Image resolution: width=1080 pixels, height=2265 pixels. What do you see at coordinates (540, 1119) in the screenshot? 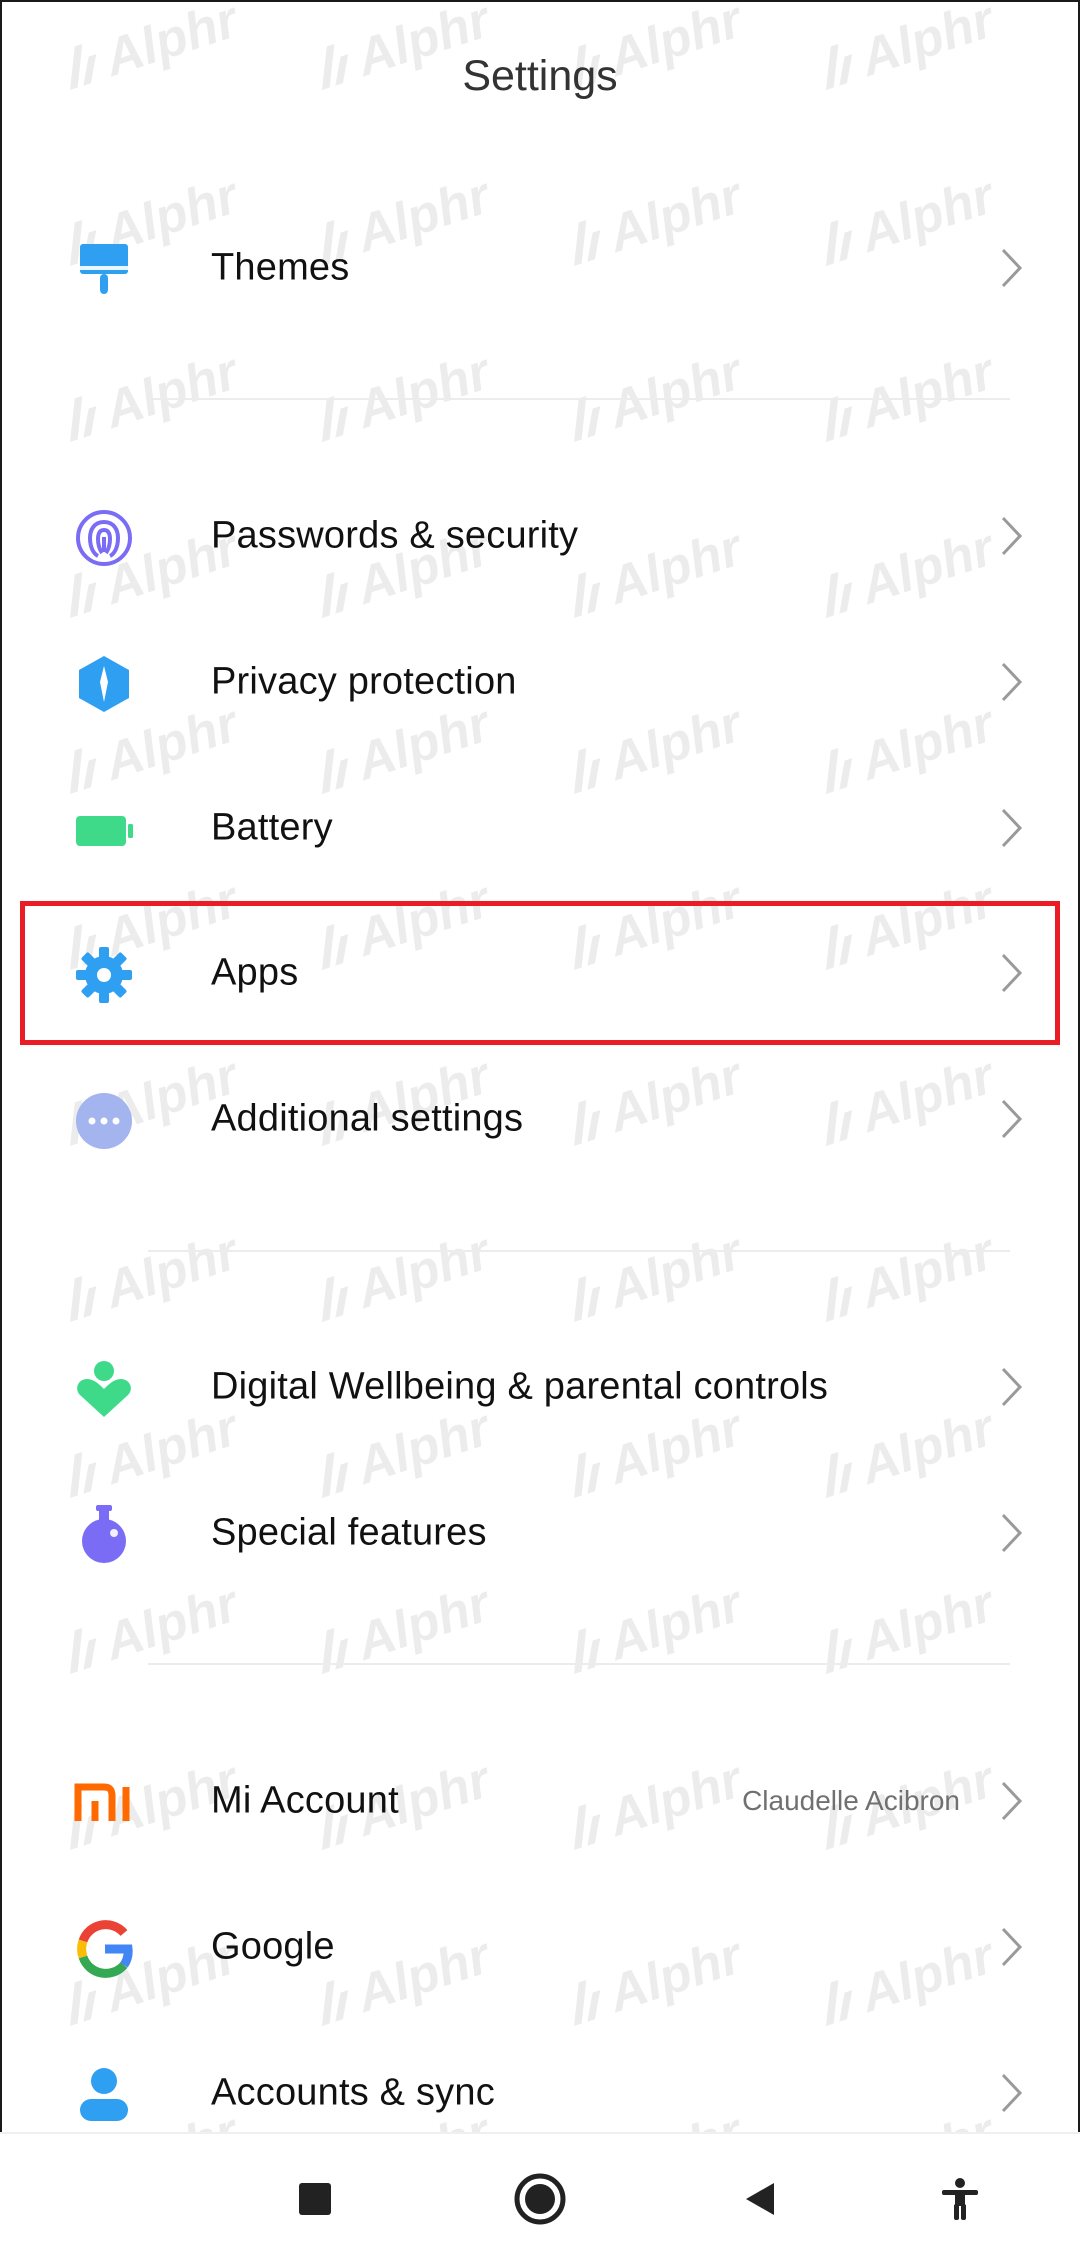
I see `settings-item-additional-settings: Additional settings` at bounding box center [540, 1119].